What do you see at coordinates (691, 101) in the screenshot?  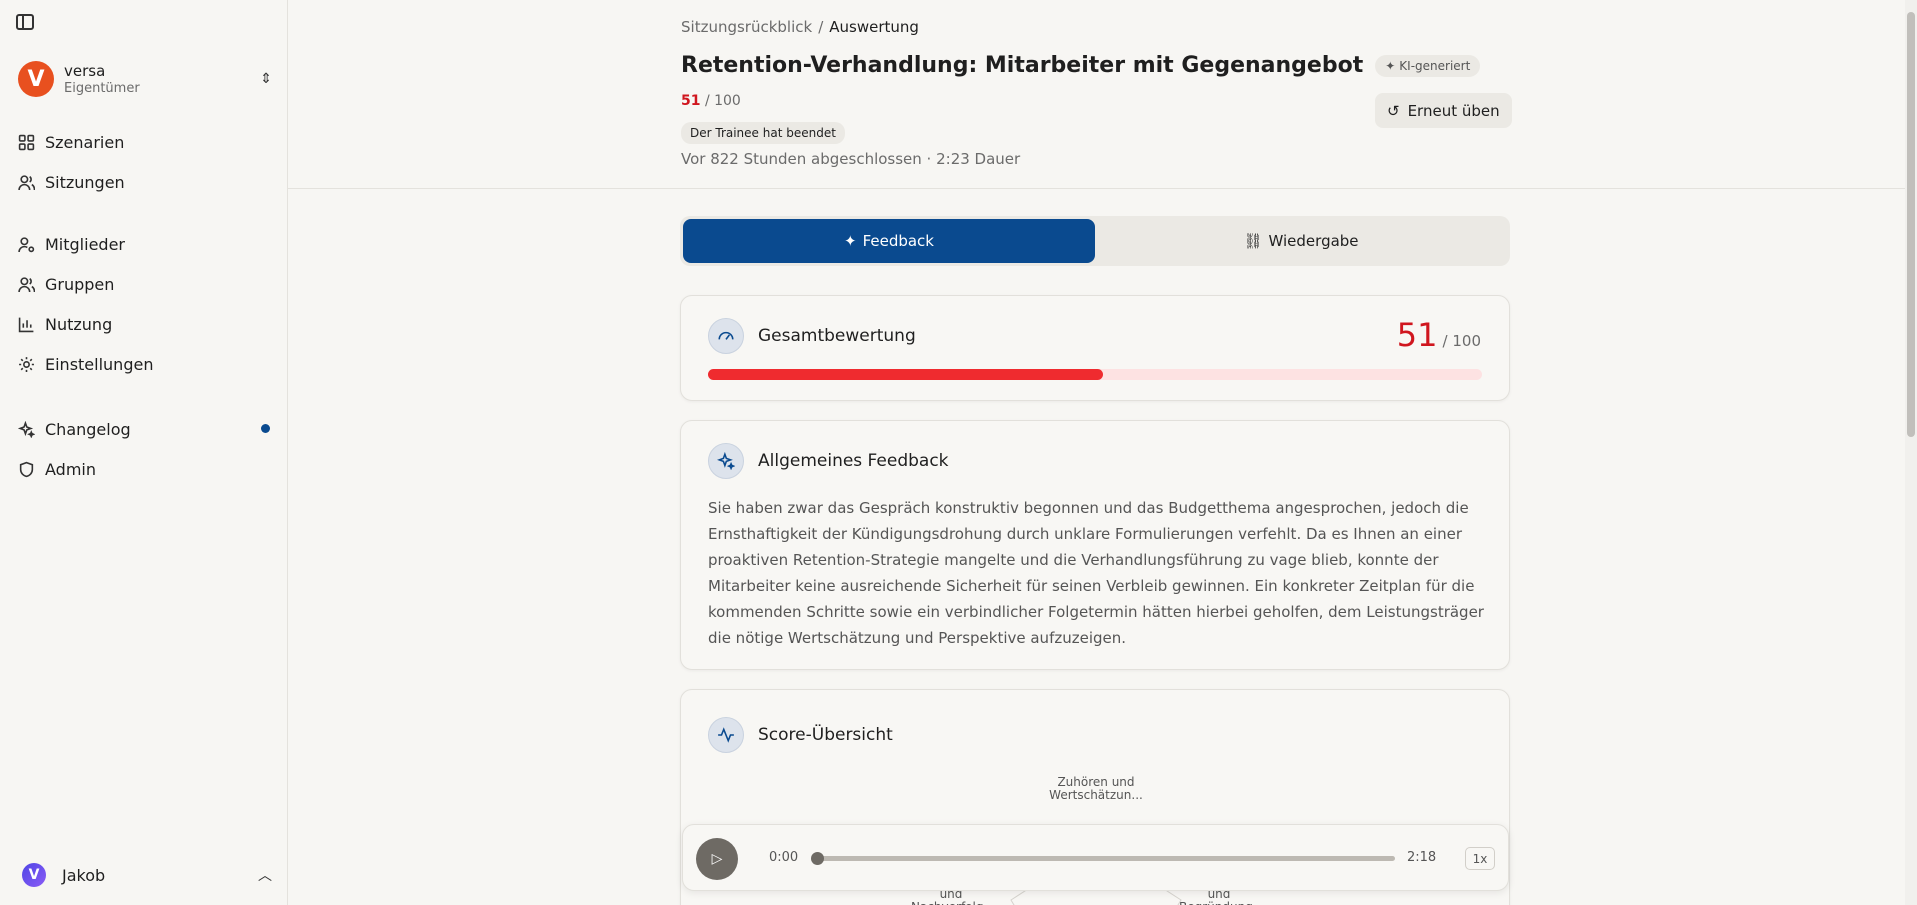 I see `header-score-value: 51` at bounding box center [691, 101].